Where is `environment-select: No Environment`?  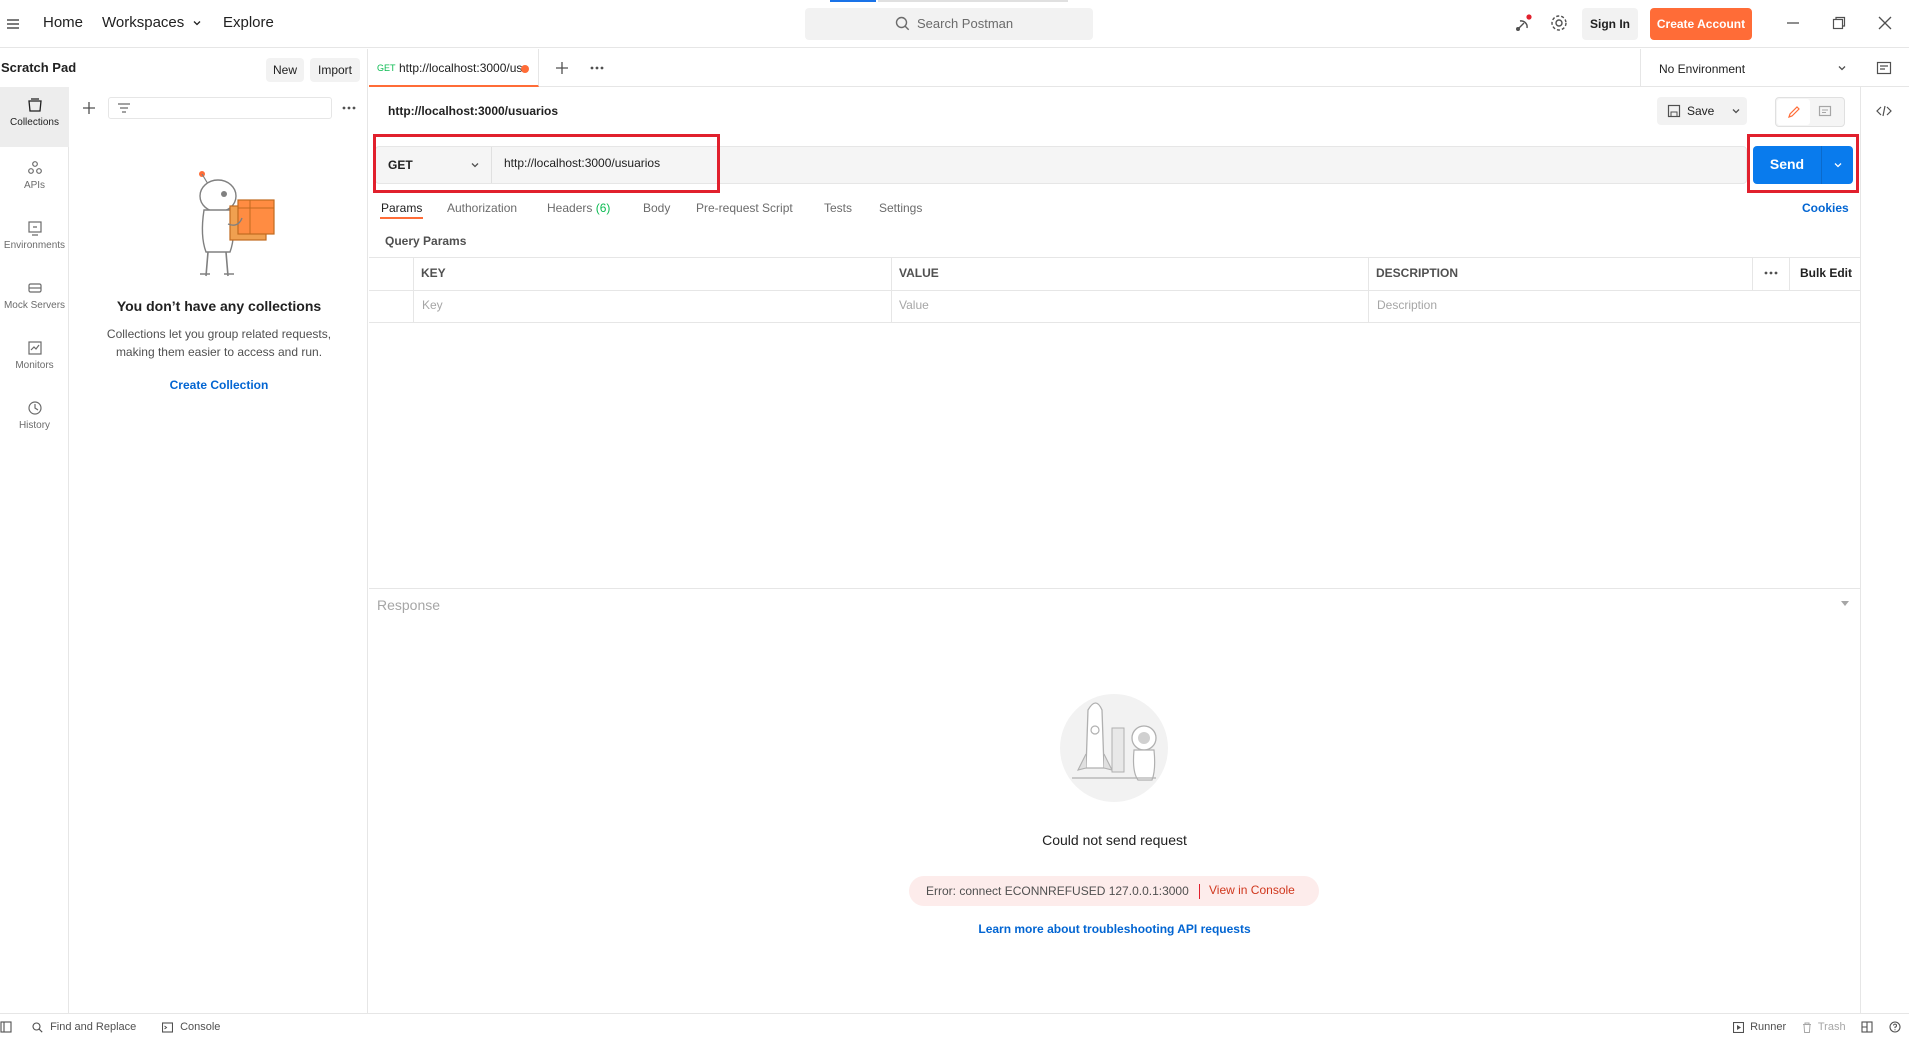 environment-select: No Environment is located at coordinates (1746, 68).